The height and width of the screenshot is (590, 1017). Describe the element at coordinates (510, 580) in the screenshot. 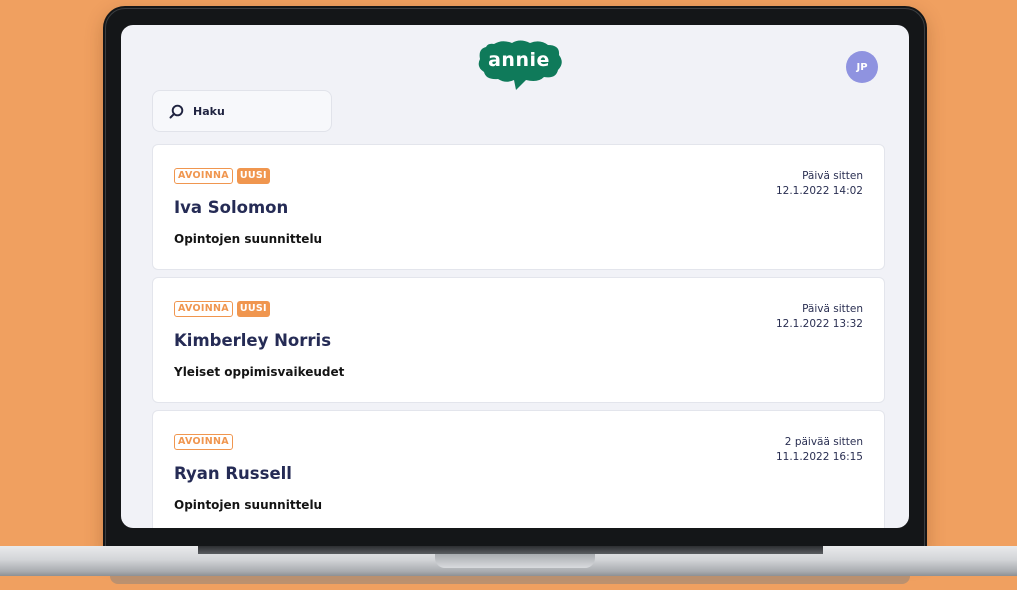

I see `laptop-shadow` at that location.